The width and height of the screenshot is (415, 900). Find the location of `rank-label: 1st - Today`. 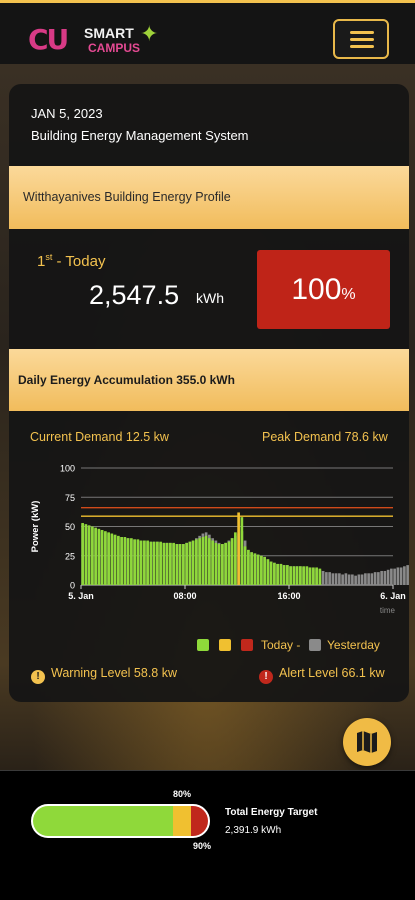

rank-label: 1st - Today is located at coordinates (71, 261).